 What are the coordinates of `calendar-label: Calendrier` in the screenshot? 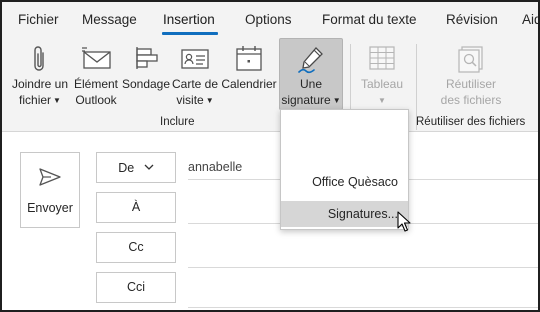 It's located at (249, 84).